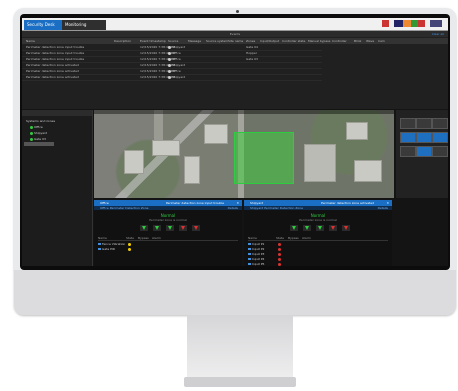  I want to click on col-message: Message, so click(194, 41).